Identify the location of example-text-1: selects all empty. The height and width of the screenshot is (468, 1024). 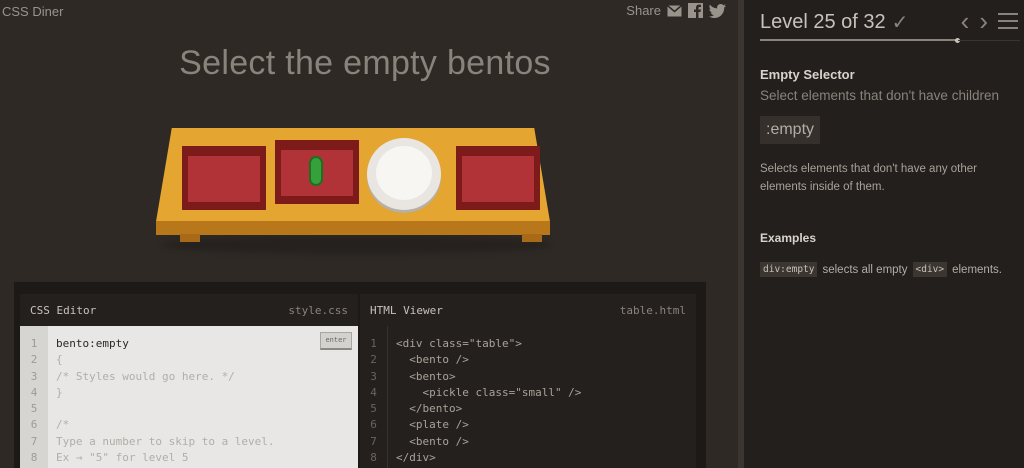
(865, 269).